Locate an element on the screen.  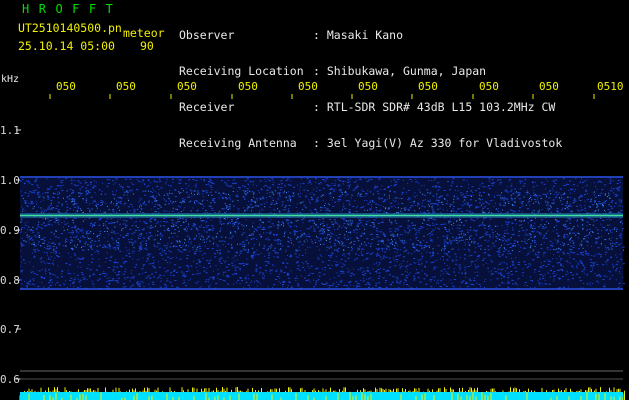
event-type-label: meteor is located at coordinates (144, 33).